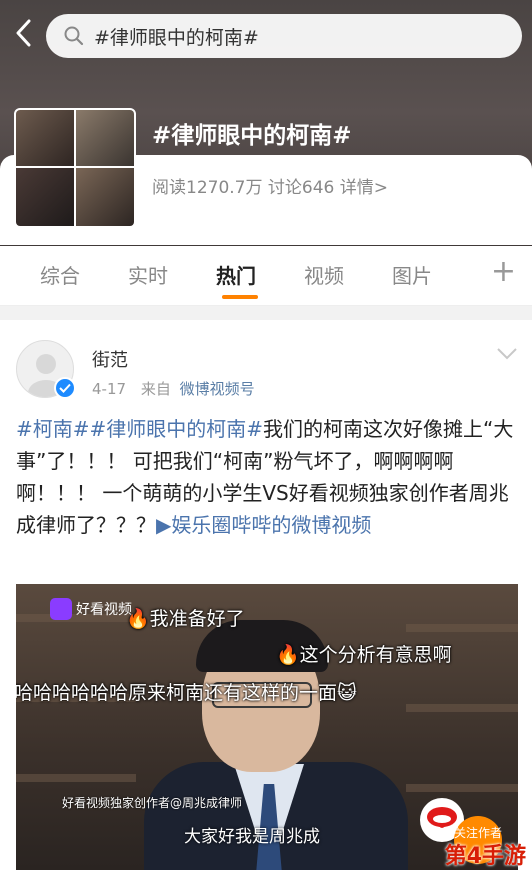 The width and height of the screenshot is (532, 874). Describe the element at coordinates (109, 389) in the screenshot. I see `post-date: 4-17` at that location.